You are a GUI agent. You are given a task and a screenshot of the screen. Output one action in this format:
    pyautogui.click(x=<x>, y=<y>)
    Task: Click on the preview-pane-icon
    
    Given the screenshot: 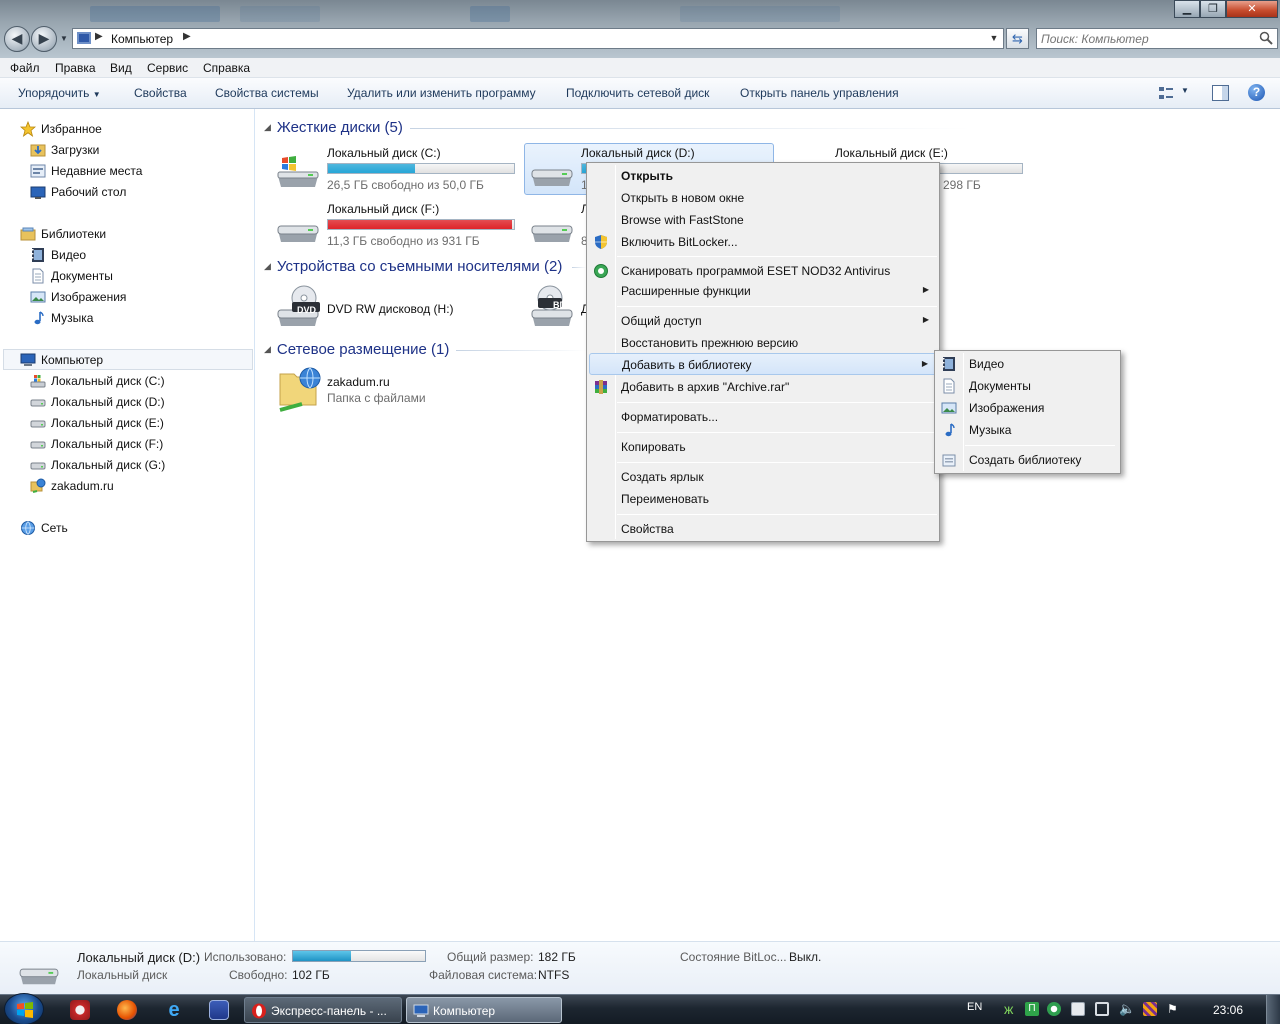 What is the action you would take?
    pyautogui.click(x=1220, y=93)
    